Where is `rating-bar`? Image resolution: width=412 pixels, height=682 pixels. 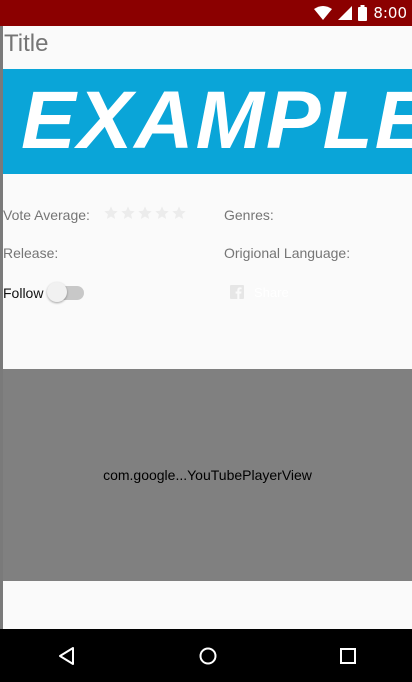 rating-bar is located at coordinates (145, 213).